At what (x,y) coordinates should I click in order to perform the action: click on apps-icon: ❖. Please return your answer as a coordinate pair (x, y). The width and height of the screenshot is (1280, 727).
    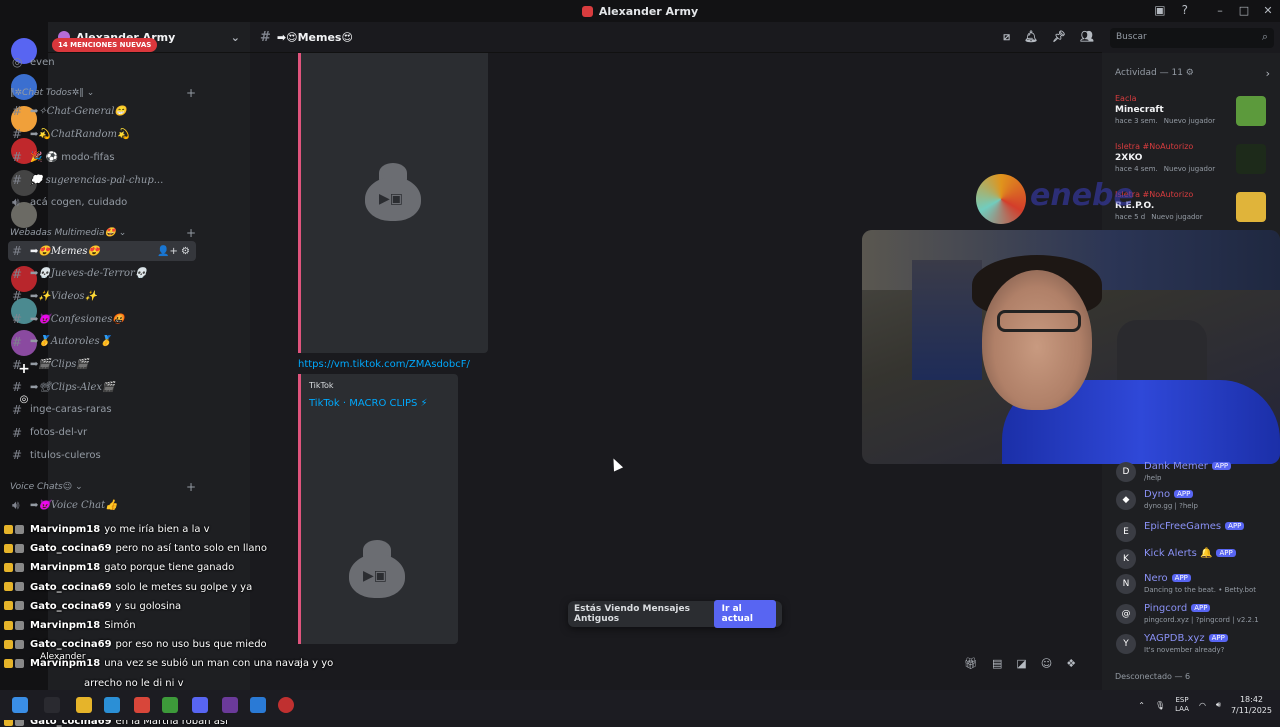
    Looking at the image, I should click on (1071, 663).